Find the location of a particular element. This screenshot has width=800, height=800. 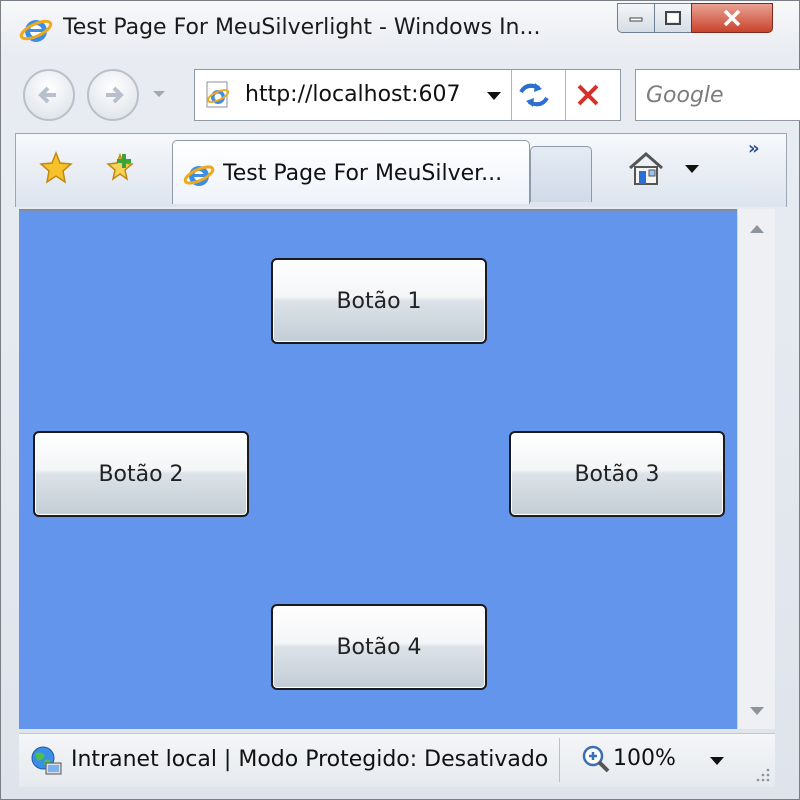

vertical-scrollbar is located at coordinates (756, 469).